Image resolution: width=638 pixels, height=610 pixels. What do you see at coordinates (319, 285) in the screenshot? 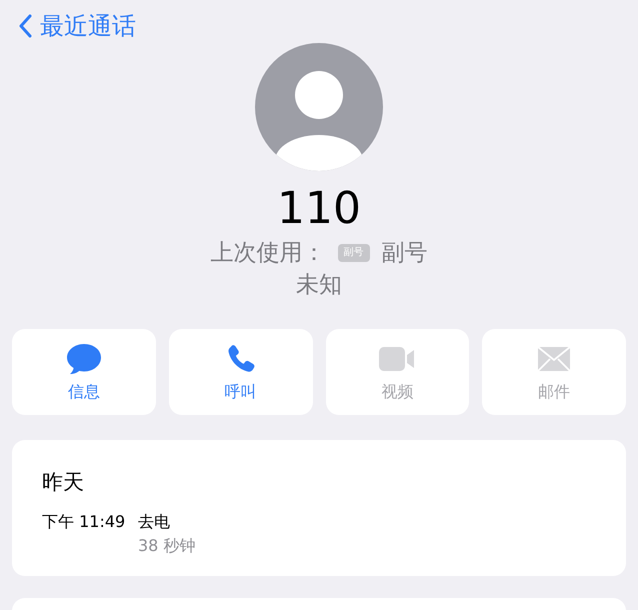
I see `contact-subtitle: 未知` at bounding box center [319, 285].